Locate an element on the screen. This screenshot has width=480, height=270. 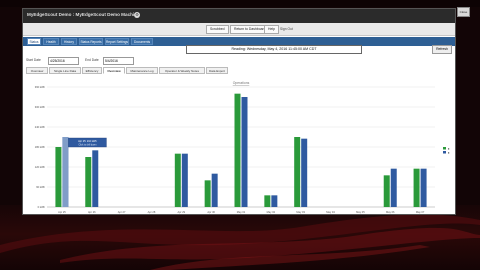
subtab-overview-active: Overview is located at coordinates (114, 70).